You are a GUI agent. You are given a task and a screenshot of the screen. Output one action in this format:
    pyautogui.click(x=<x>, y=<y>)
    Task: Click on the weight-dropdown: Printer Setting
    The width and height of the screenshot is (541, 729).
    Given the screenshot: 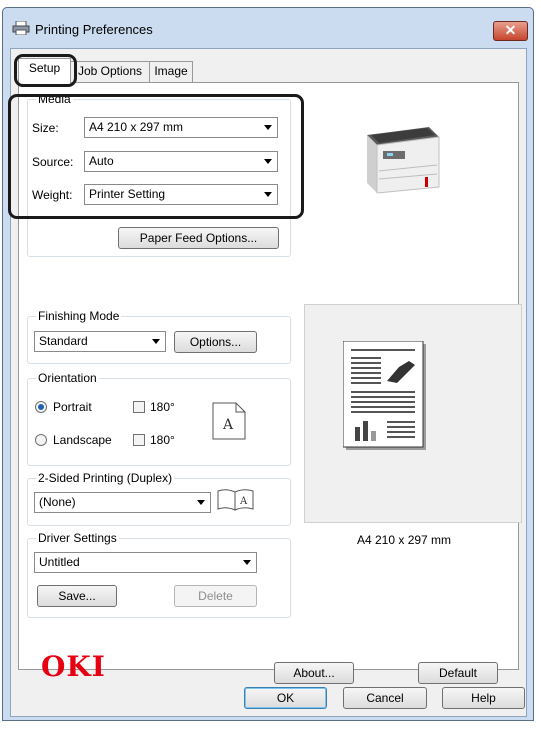 What is the action you would take?
    pyautogui.click(x=181, y=194)
    